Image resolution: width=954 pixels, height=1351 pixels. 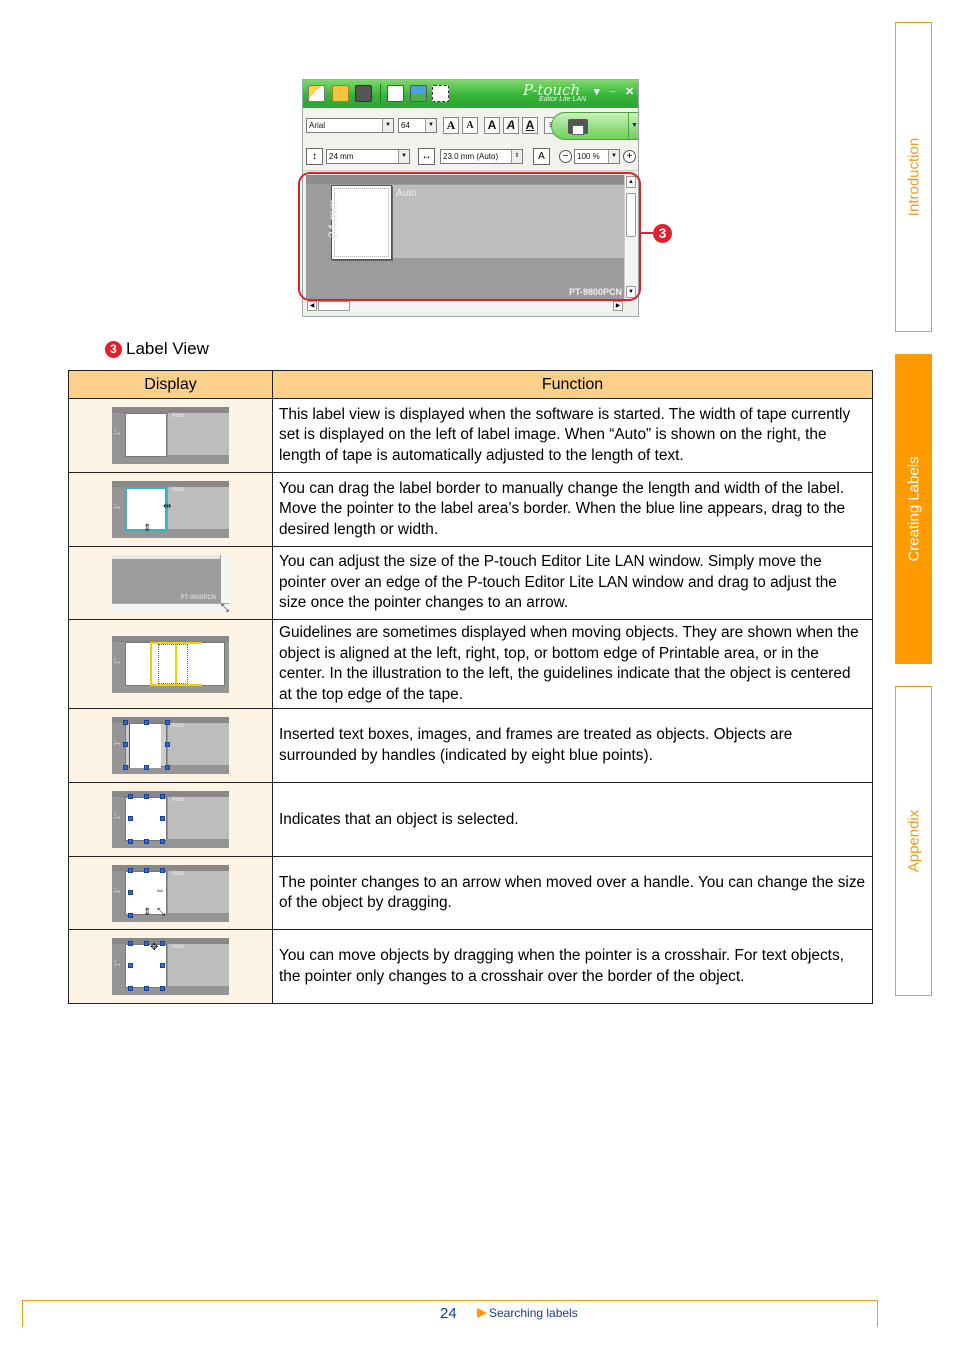 I want to click on side-tab-appendix: Appendix, so click(x=913, y=841).